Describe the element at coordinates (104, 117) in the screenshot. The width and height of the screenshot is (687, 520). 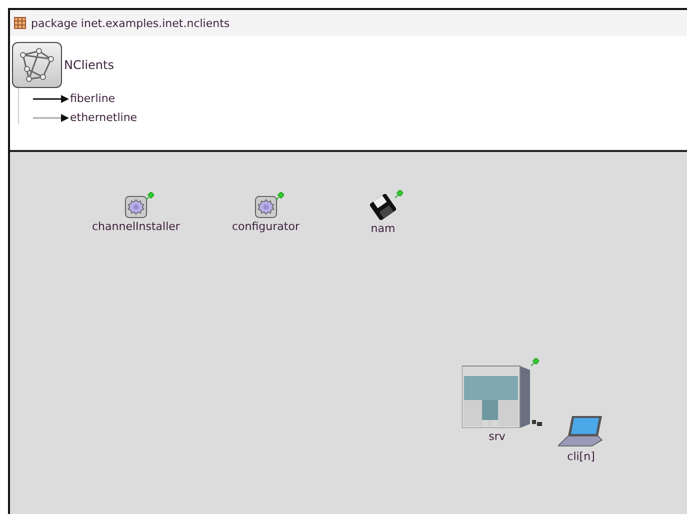
I see `channel-type-label: ethernetline` at that location.